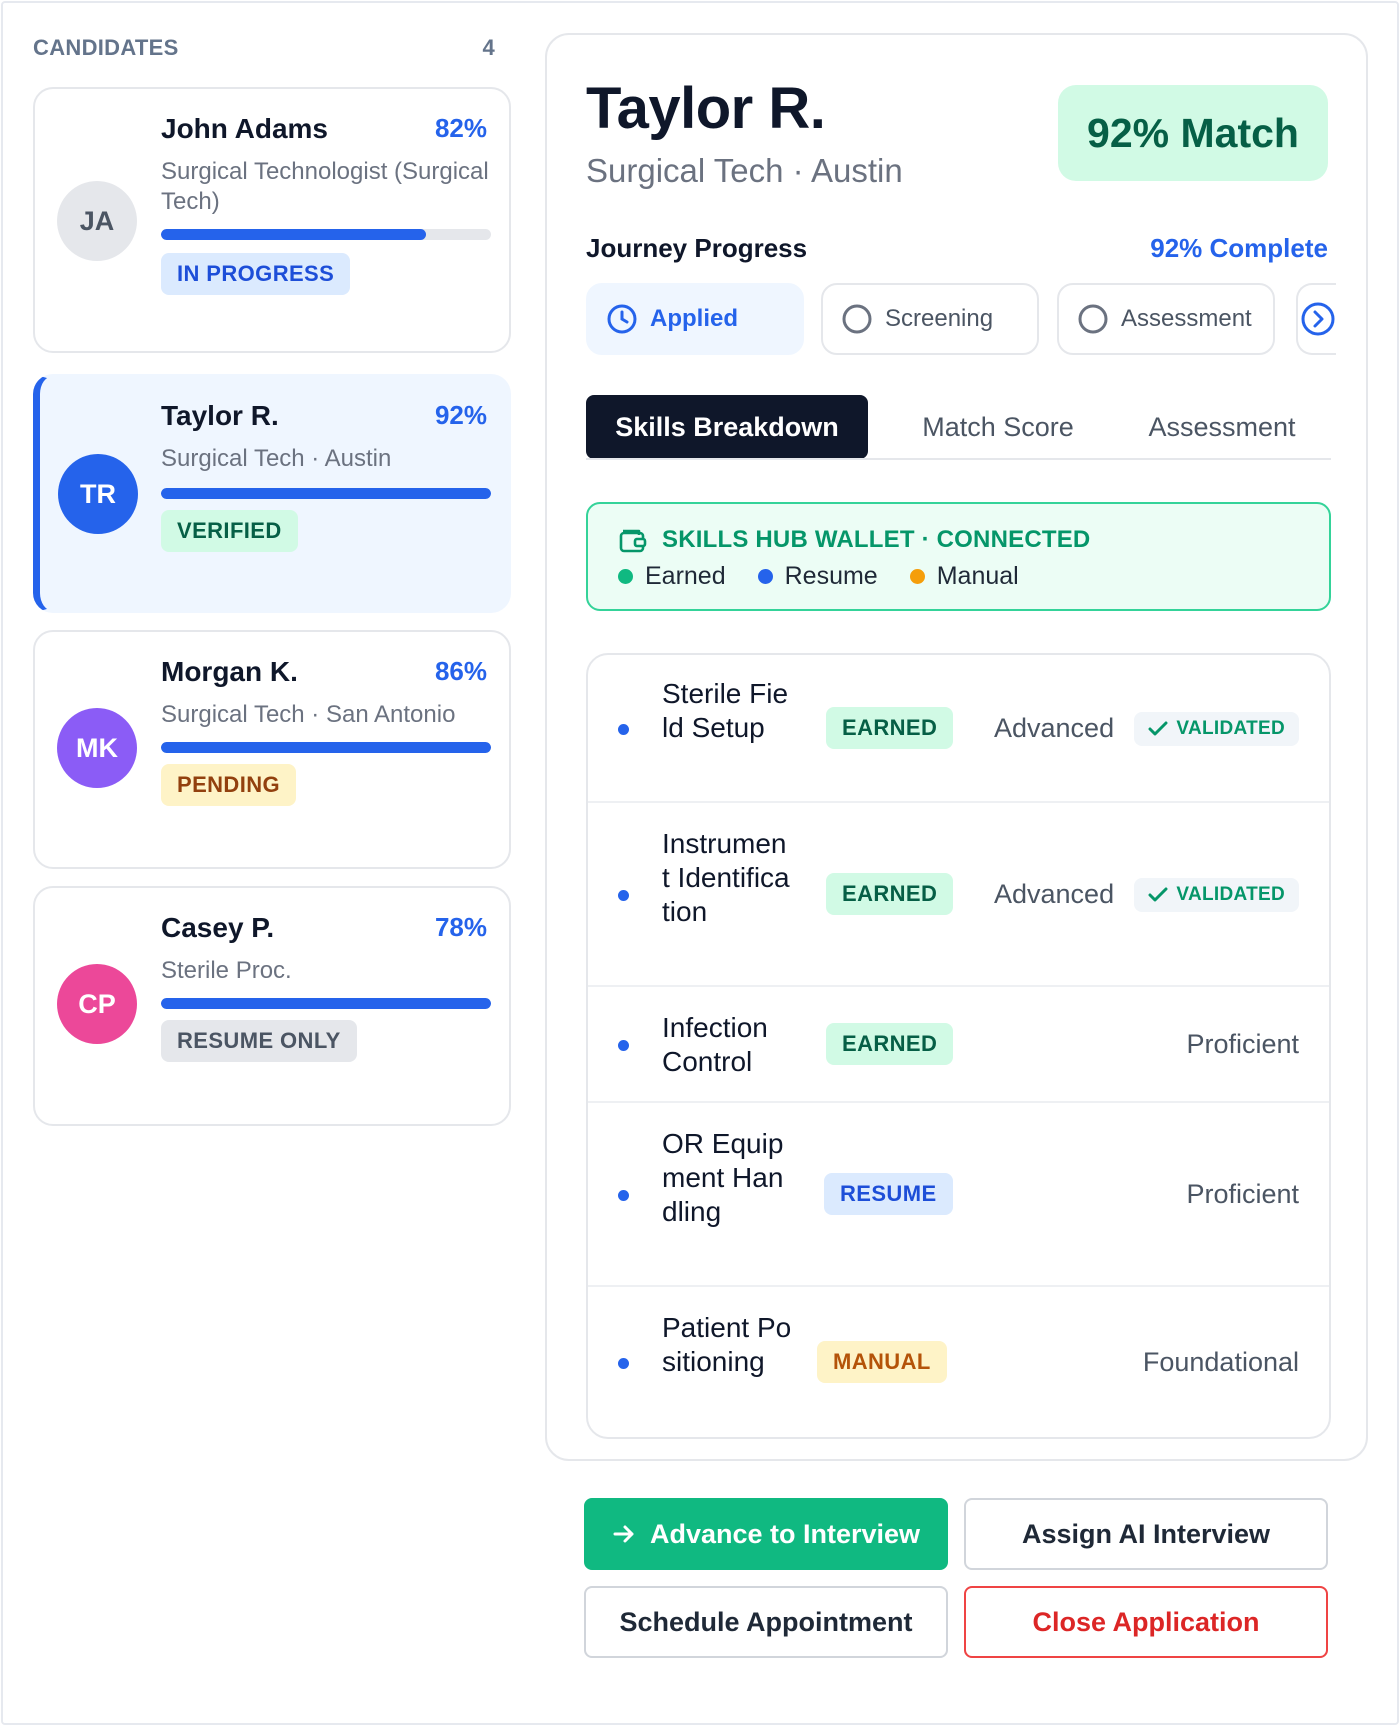 This screenshot has width=1400, height=1726. I want to click on tab-match-score: Match Score, so click(998, 427).